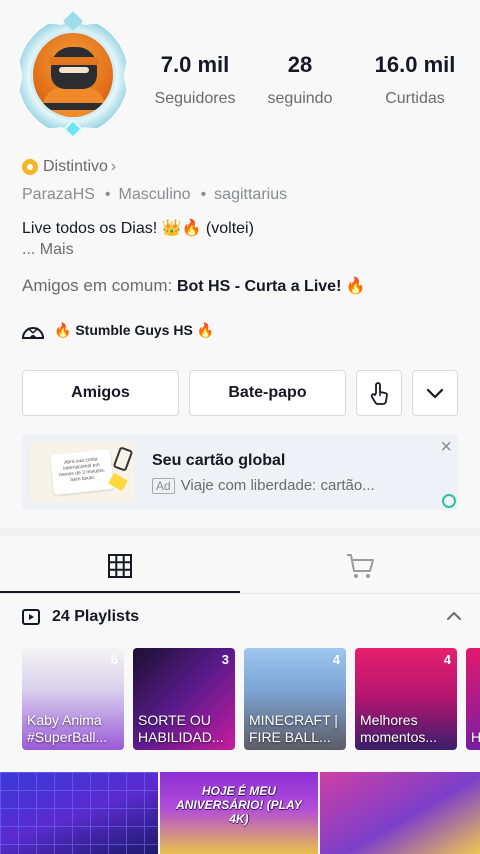 This screenshot has height=854, width=480. I want to click on more-options-button, so click(435, 393).